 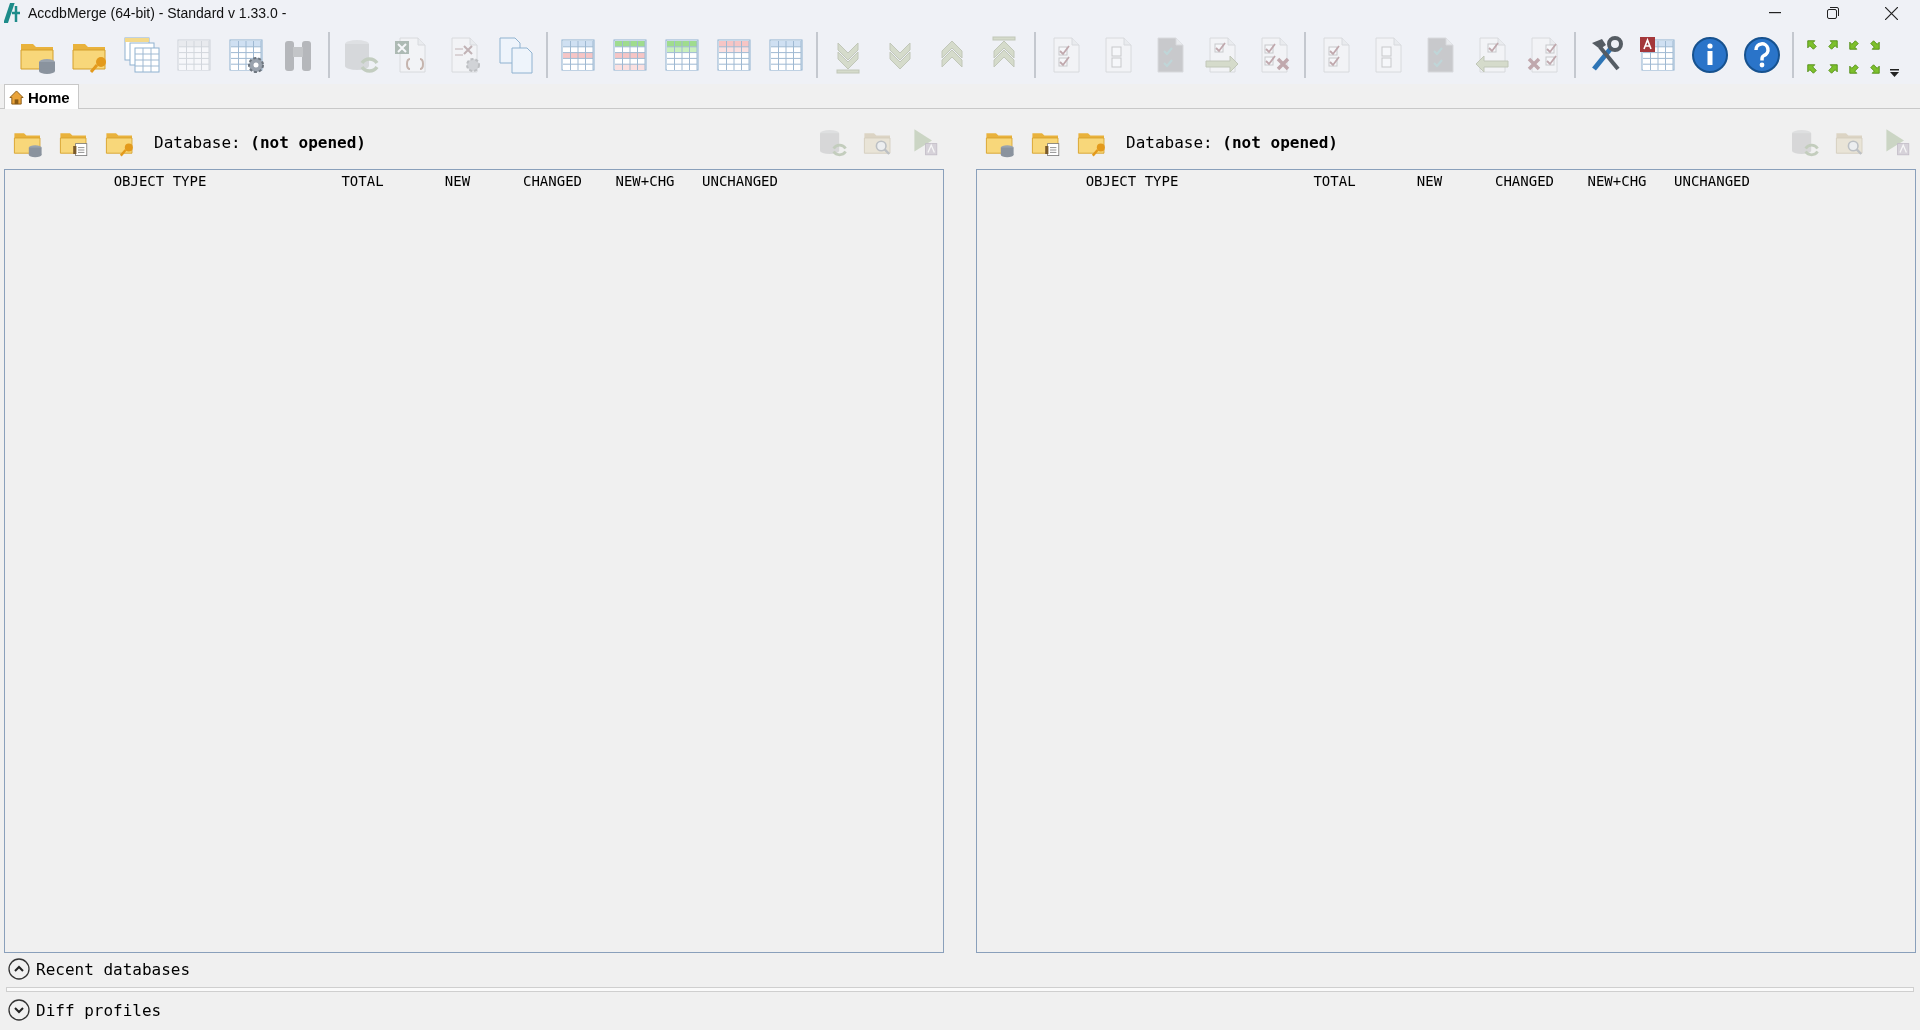 I want to click on section-toggle: Recent databases, so click(x=99, y=969).